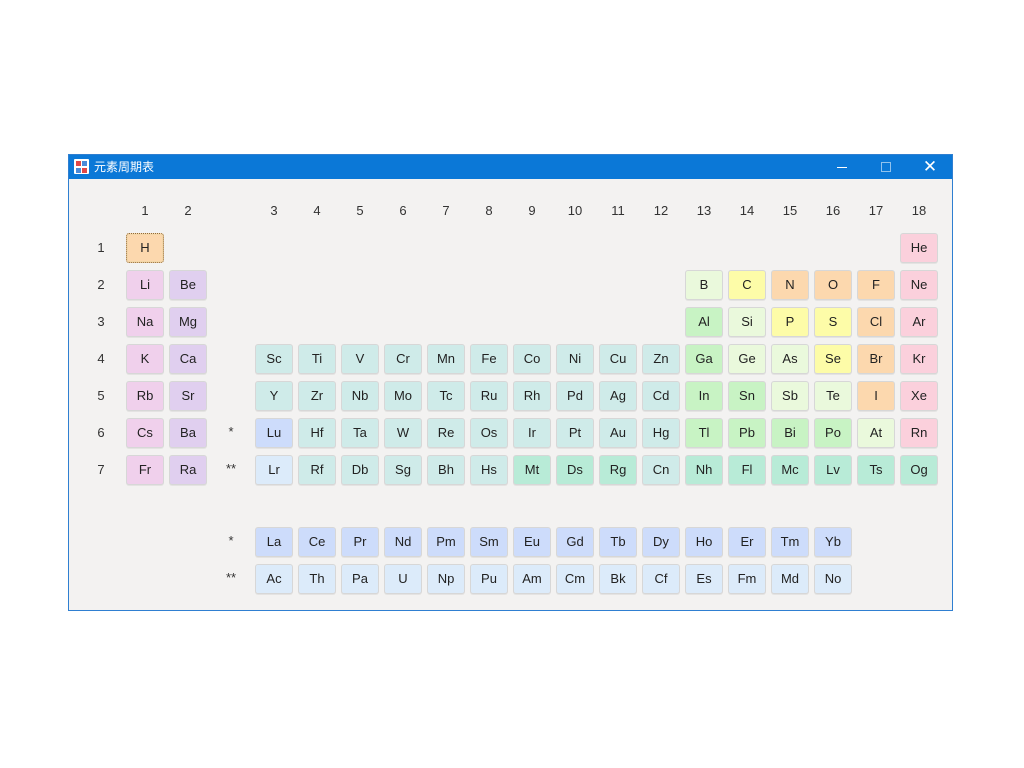 The width and height of the screenshot is (1024, 768). Describe the element at coordinates (532, 359) in the screenshot. I see `element-co: Co` at that location.